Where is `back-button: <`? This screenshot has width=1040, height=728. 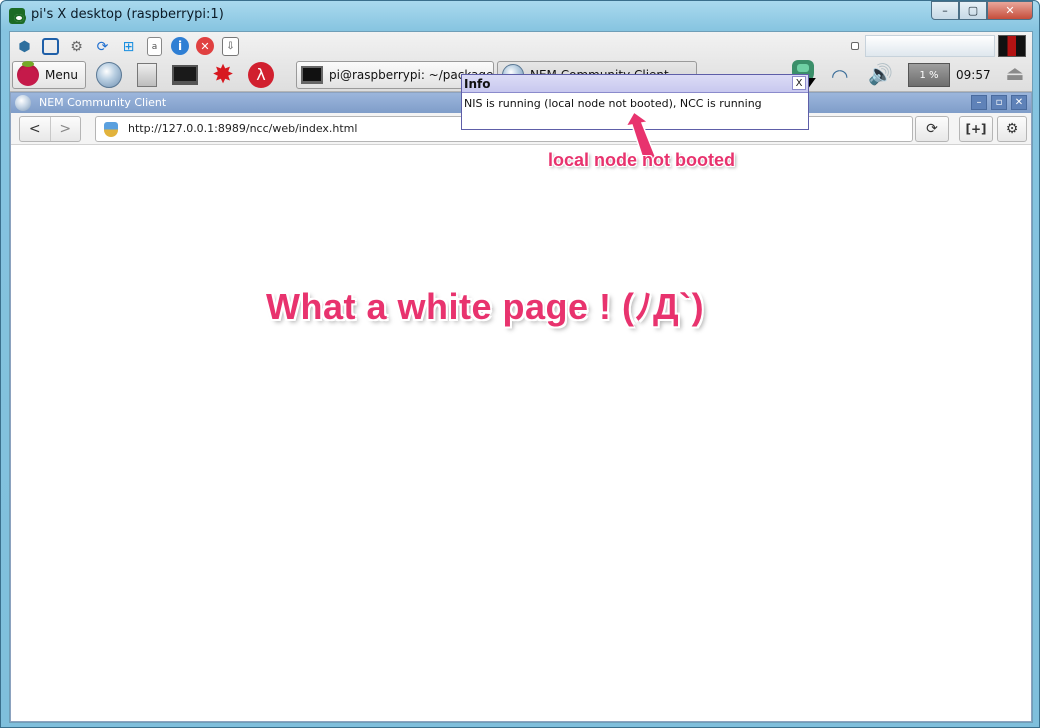
back-button: < is located at coordinates (35, 129).